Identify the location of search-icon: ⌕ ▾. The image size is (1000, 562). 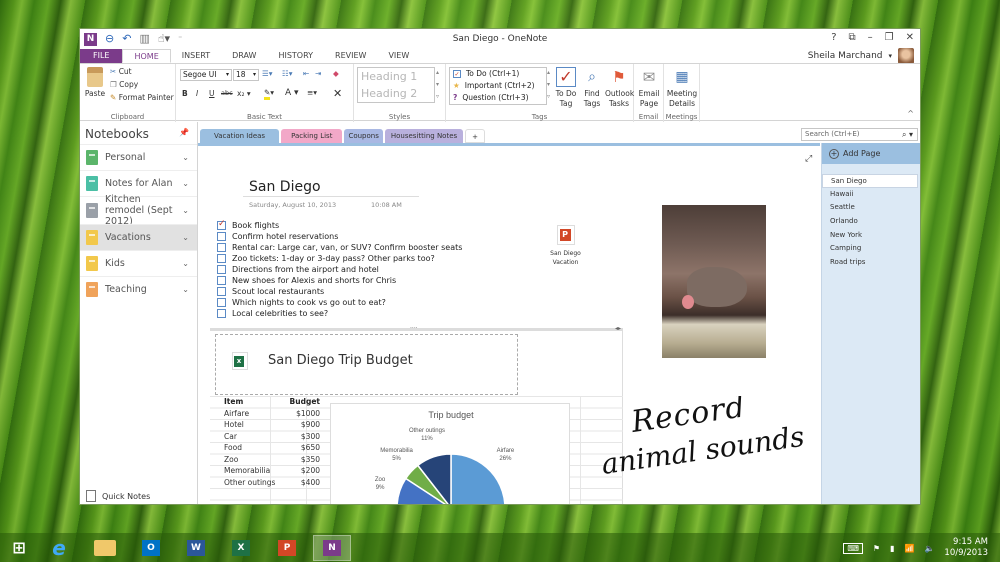
(907, 134).